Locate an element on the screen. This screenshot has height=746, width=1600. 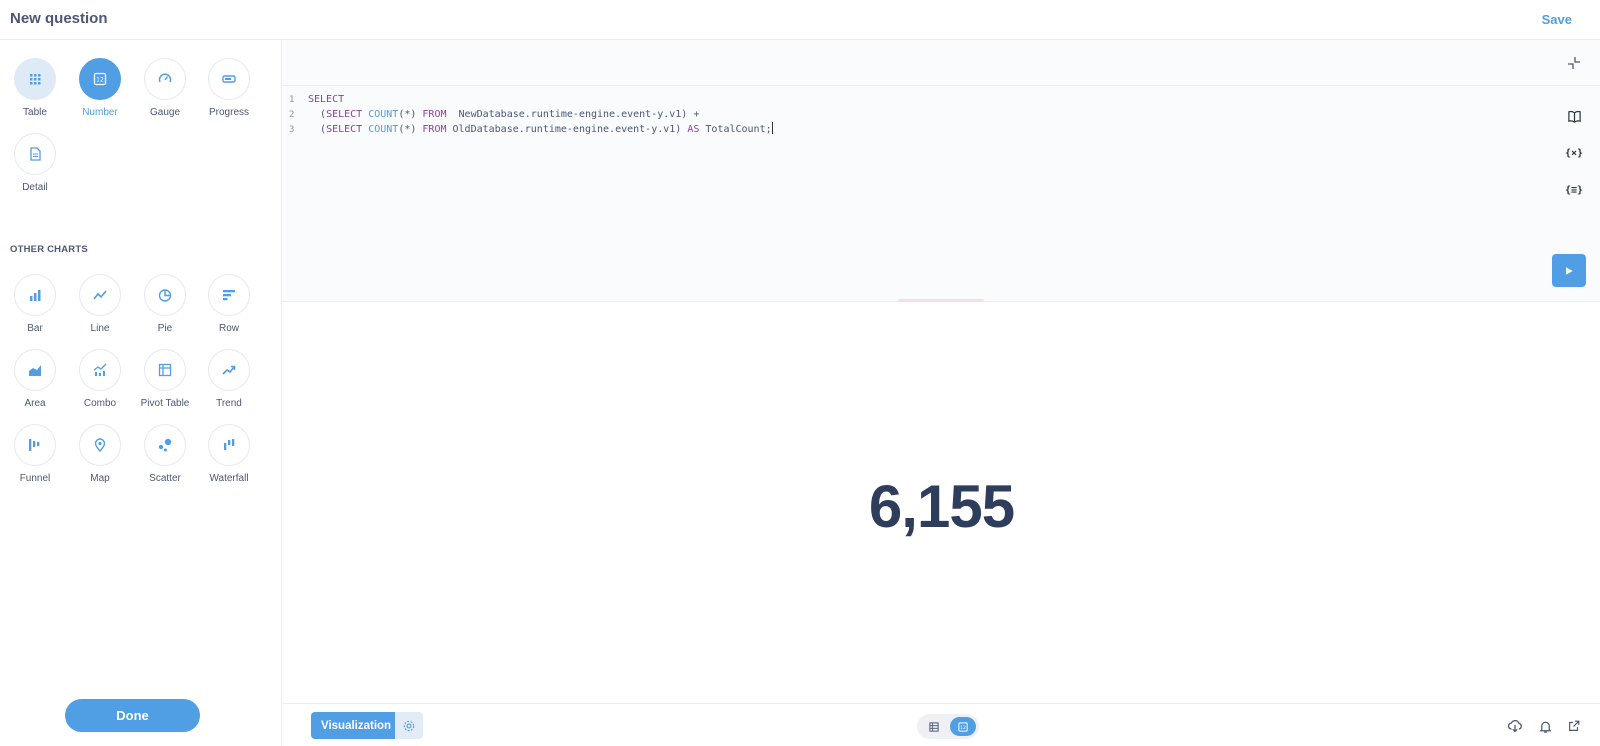
chart-type-label: Pivot Table is located at coordinates (165, 403).